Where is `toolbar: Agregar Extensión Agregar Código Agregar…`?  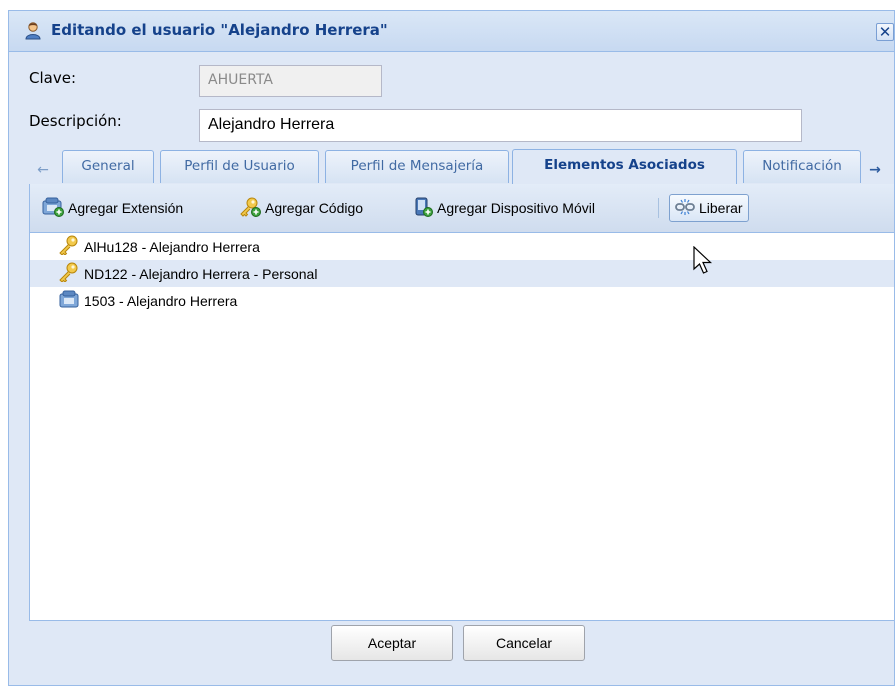 toolbar: Agregar Extensión Agregar Código Agregar… is located at coordinates (462, 208).